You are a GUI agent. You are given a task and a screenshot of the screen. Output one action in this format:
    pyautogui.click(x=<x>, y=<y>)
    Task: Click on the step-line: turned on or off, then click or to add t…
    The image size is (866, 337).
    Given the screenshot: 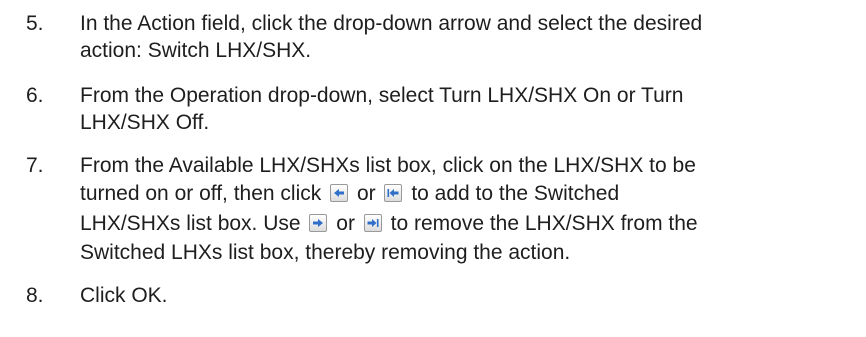 What is the action you would take?
    pyautogui.click(x=470, y=194)
    